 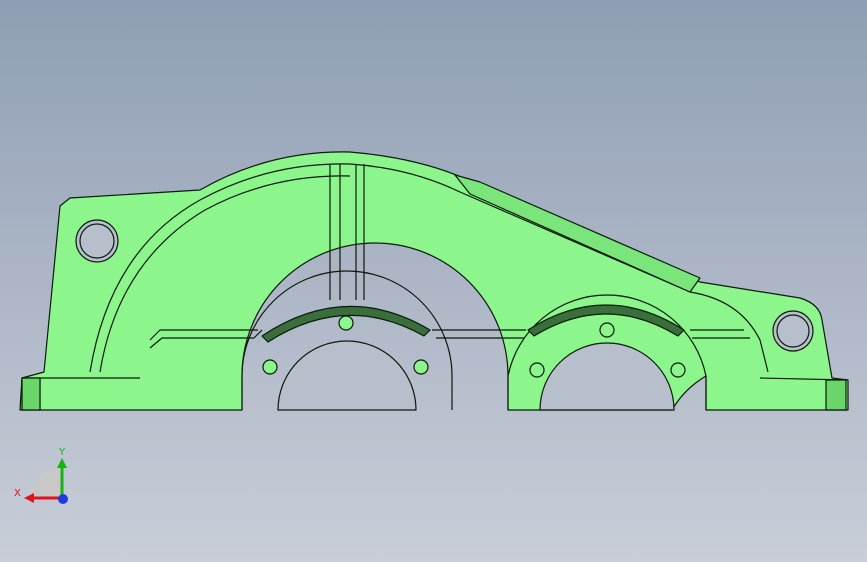 I want to click on left-foot-face, so click(x=31, y=394).